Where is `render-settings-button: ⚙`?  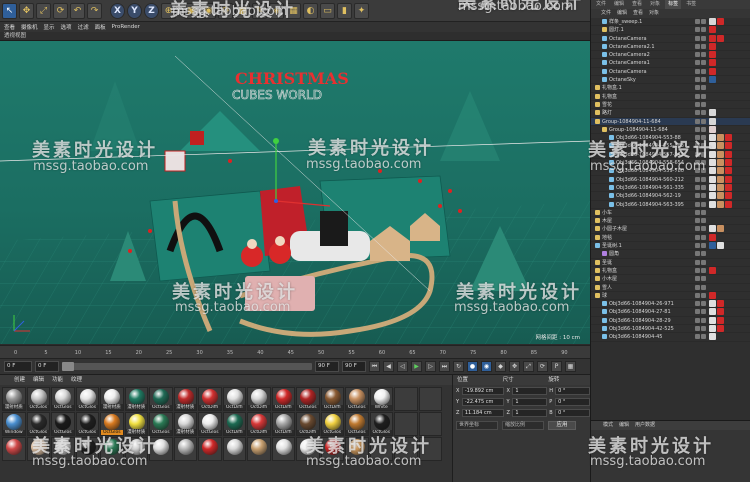 render-settings-button: ⚙ is located at coordinates (225, 10).